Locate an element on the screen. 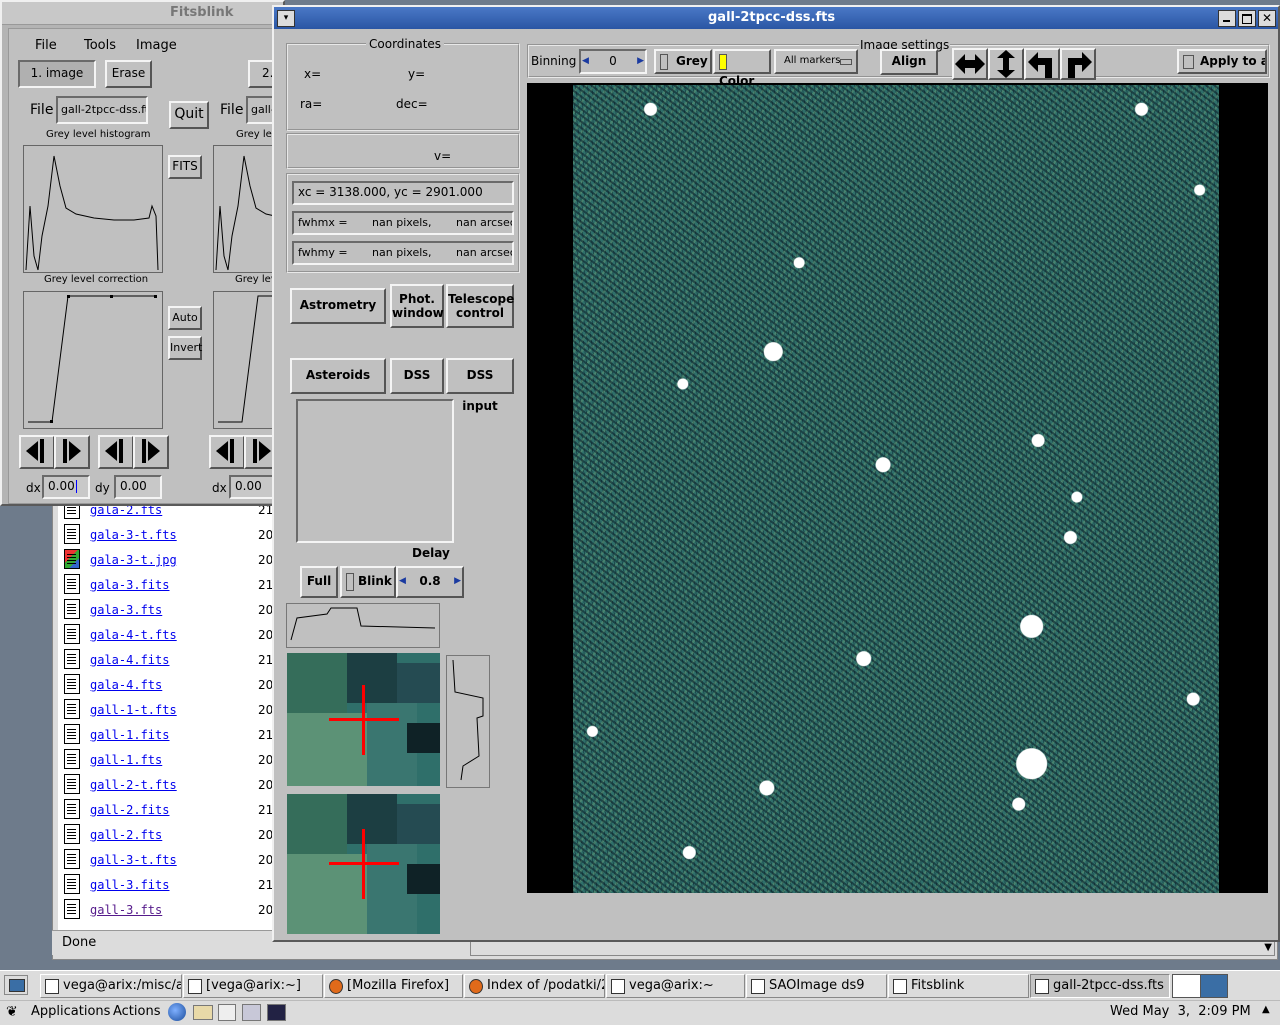 This screenshot has width=1280, height=1025. astrometry-button: Astrometry is located at coordinates (338, 306).